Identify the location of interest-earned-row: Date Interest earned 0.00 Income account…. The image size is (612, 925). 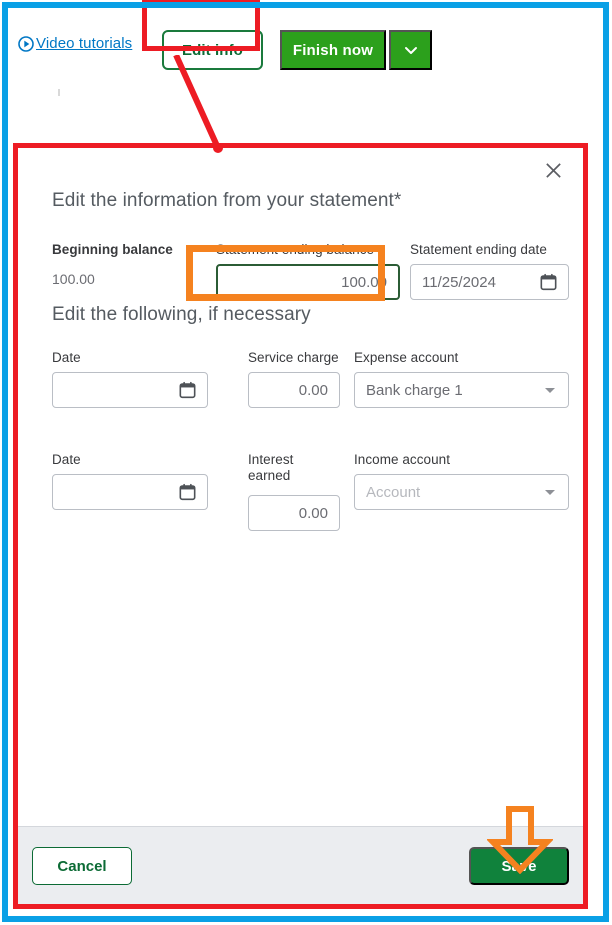
(310, 497).